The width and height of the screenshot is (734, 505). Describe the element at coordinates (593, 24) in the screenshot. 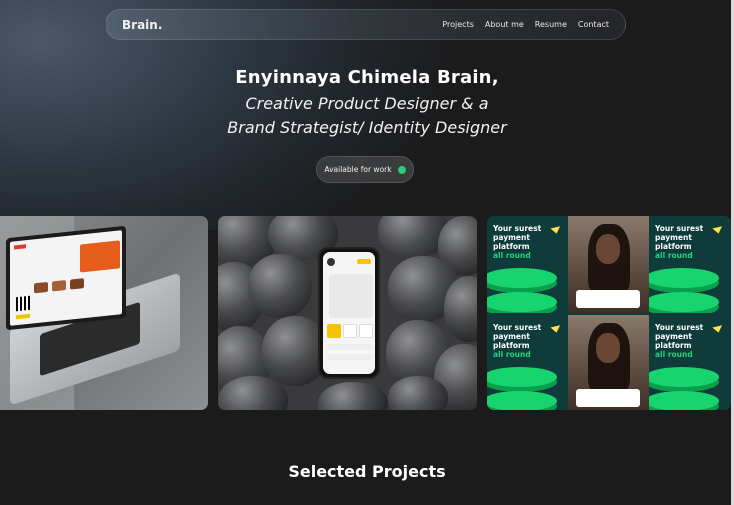

I see `nav-link-contact: Contact` at that location.